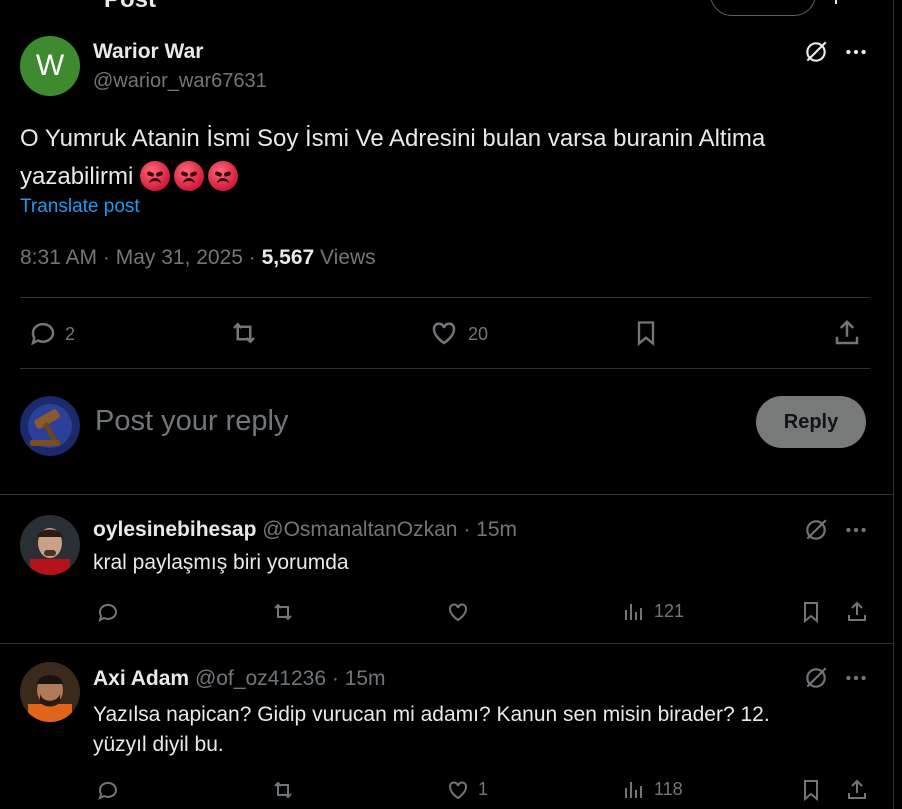 This screenshot has height=809, width=902. I want to click on reply-input: Post your reply, so click(405, 421).